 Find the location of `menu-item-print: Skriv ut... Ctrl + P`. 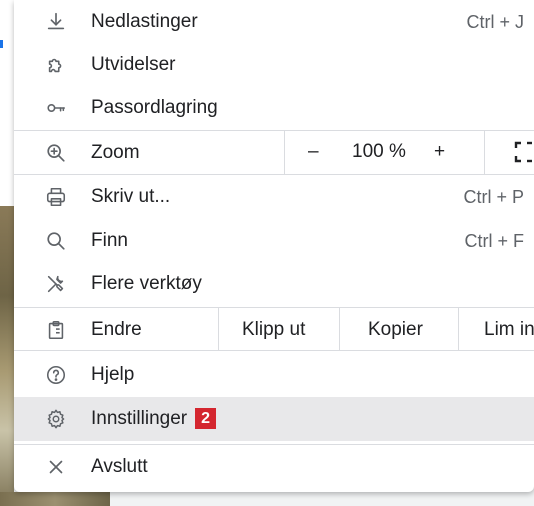

menu-item-print: Skriv ut... Ctrl + P is located at coordinates (274, 197).